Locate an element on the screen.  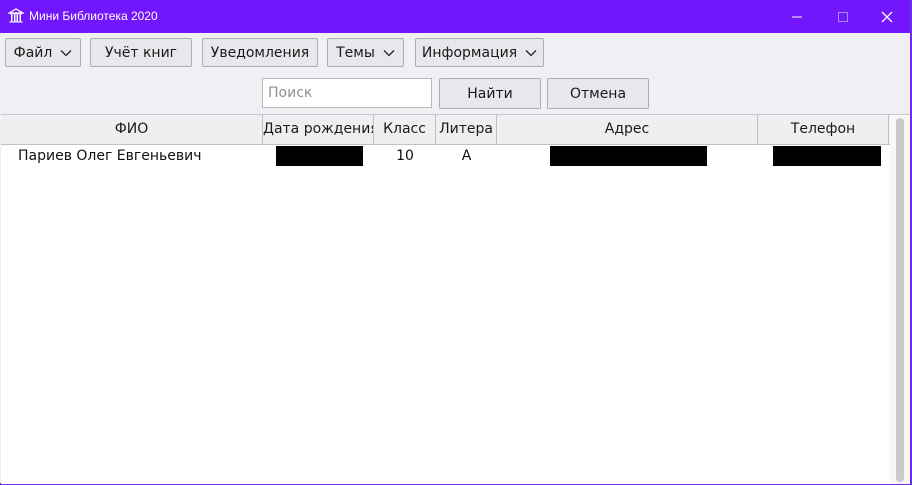
themes-menu-label: Темы is located at coordinates (355, 52).